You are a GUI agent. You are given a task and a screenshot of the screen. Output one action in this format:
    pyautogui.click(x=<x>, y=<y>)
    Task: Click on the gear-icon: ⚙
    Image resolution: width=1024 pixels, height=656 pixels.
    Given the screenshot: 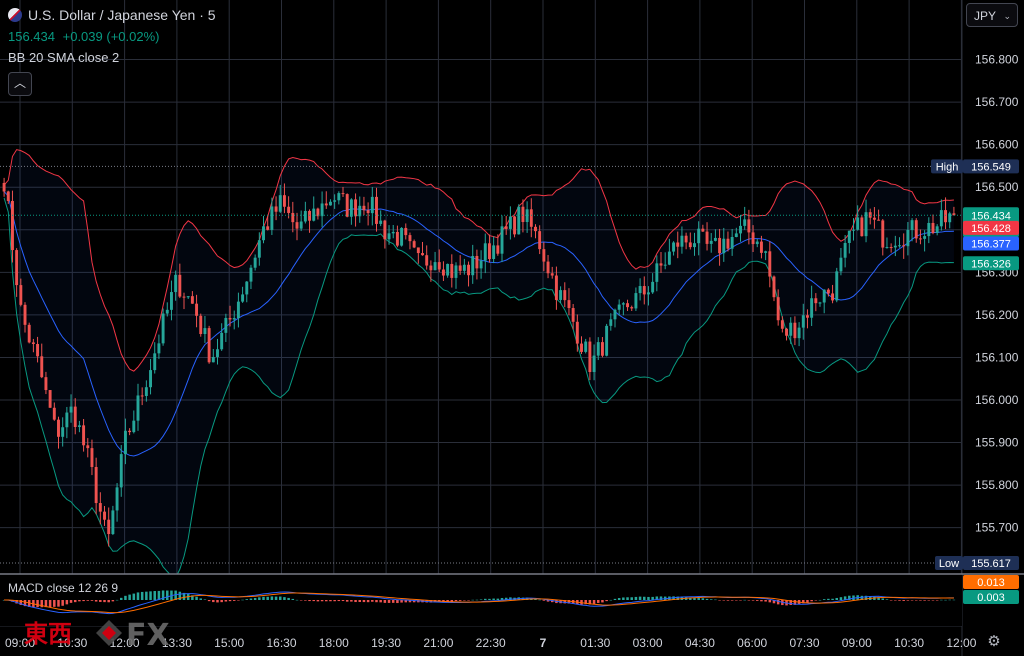 What is the action you would take?
    pyautogui.click(x=994, y=642)
    